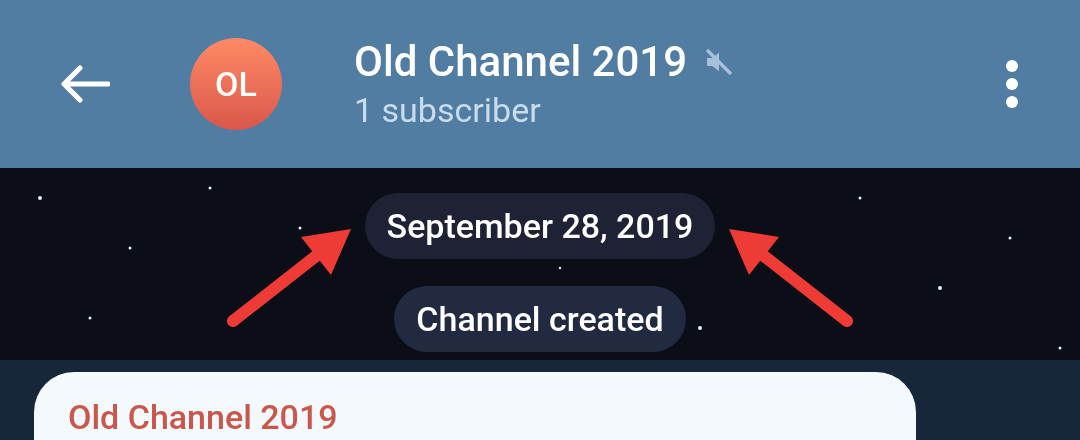  I want to click on more-icon, so click(1012, 84).